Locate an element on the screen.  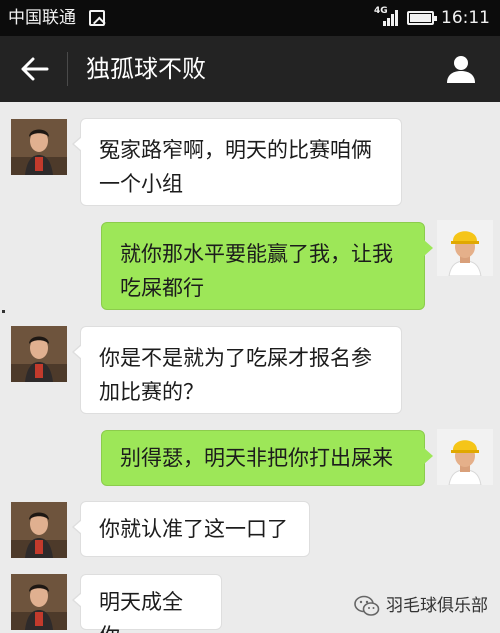
stray-dot is located at coordinates (3, 311).